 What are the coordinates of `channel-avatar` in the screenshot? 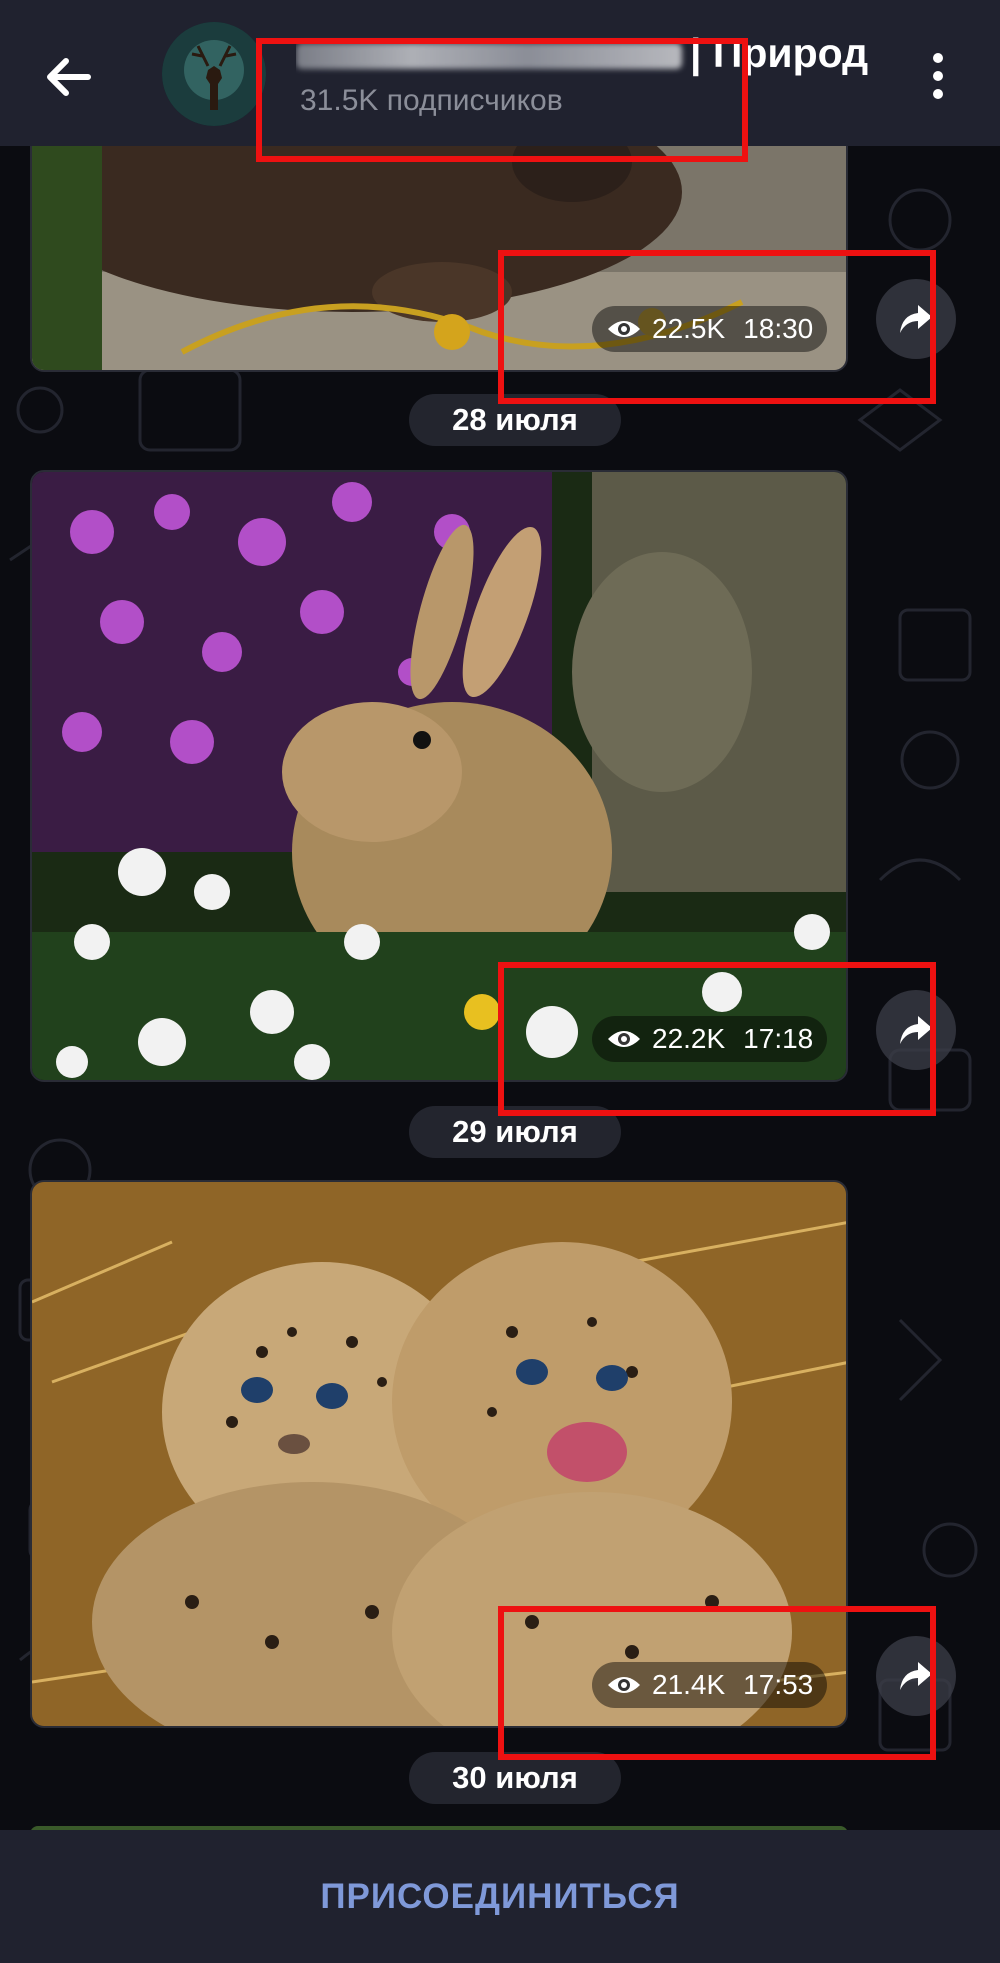 It's located at (214, 74).